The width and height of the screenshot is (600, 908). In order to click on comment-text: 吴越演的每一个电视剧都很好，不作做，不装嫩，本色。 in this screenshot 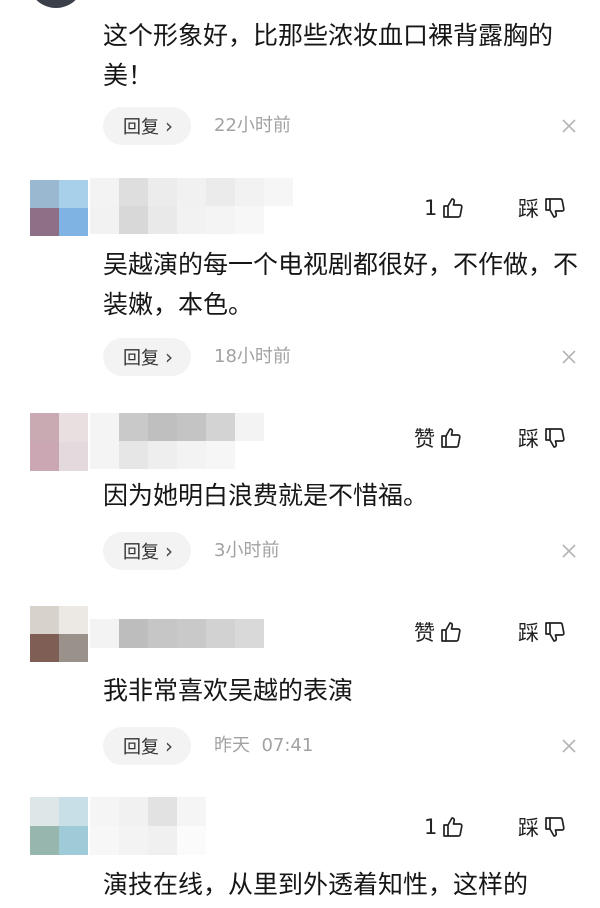, I will do `click(341, 284)`.